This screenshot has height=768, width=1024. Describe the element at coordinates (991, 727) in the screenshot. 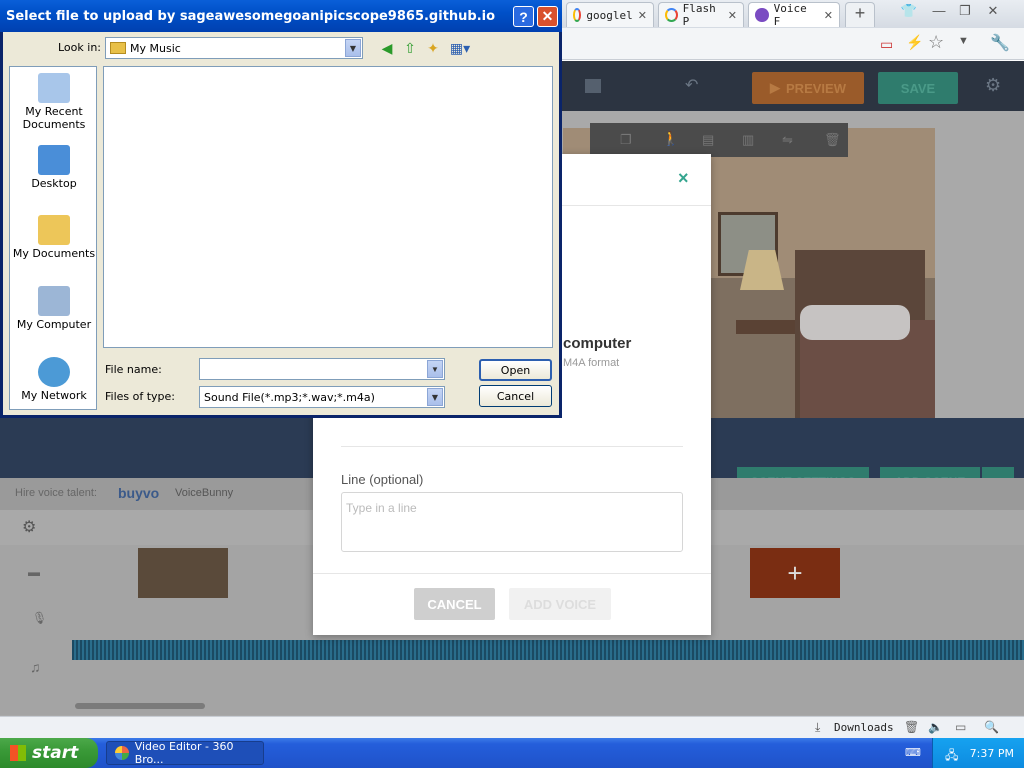

I see `zoom-icon: 🔍` at that location.